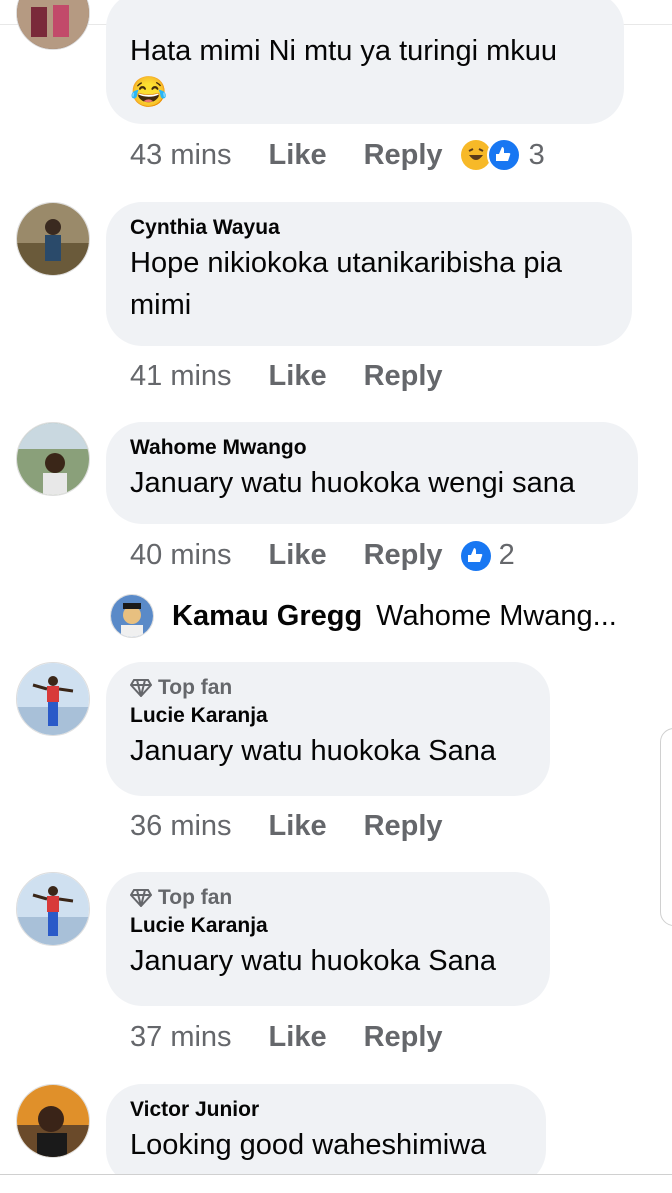  I want to click on comment-actions: 40 mins Like Reply 2, so click(322, 555).